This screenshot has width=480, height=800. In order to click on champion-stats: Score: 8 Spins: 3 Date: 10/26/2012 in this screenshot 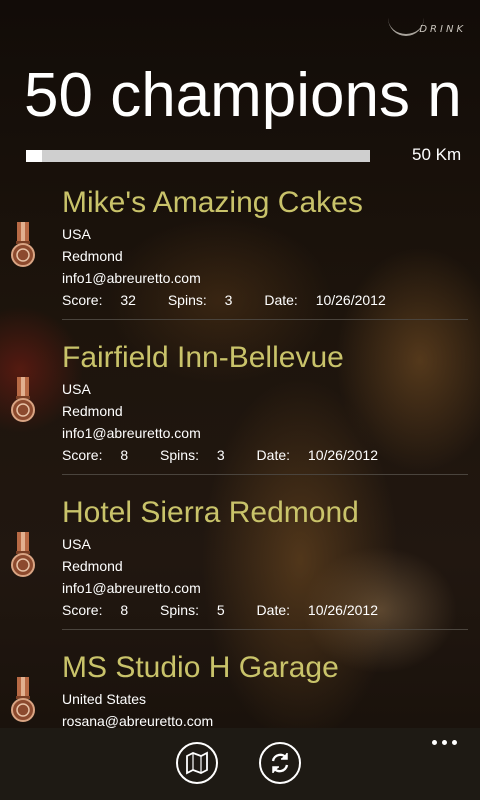, I will do `click(234, 455)`.